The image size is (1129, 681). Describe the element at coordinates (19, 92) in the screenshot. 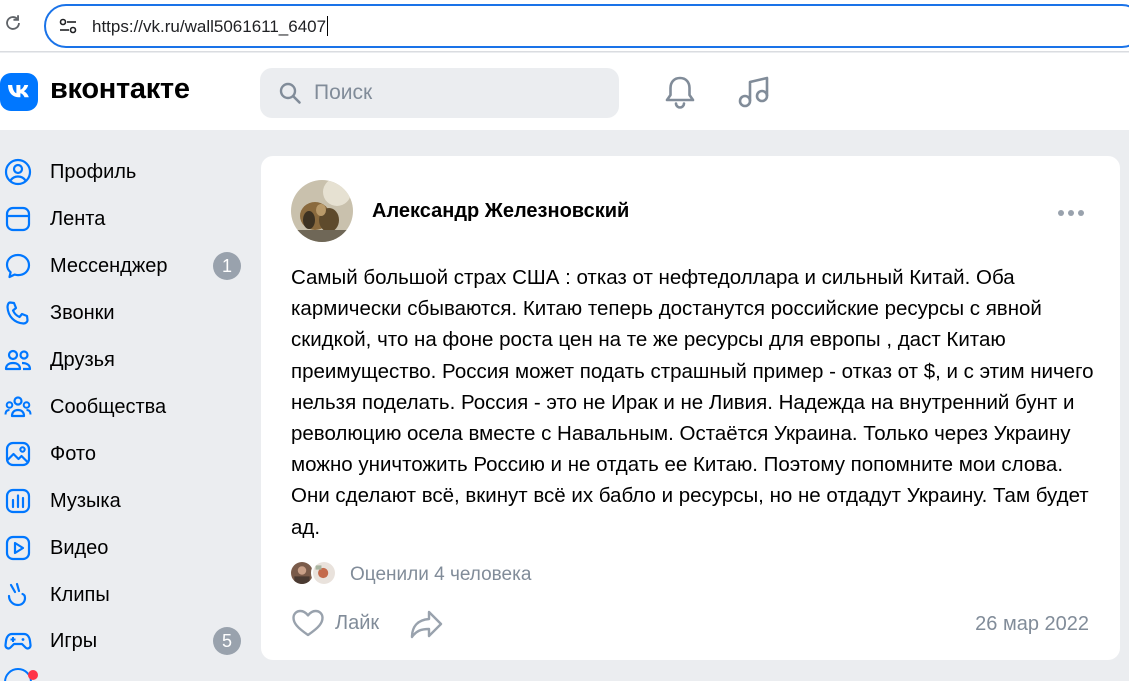

I see `vk-logo-icon` at that location.